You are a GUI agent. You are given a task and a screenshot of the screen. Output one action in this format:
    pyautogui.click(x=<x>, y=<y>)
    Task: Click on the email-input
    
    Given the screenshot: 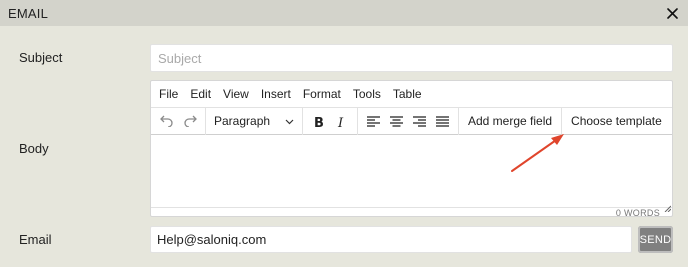 What is the action you would take?
    pyautogui.click(x=391, y=239)
    